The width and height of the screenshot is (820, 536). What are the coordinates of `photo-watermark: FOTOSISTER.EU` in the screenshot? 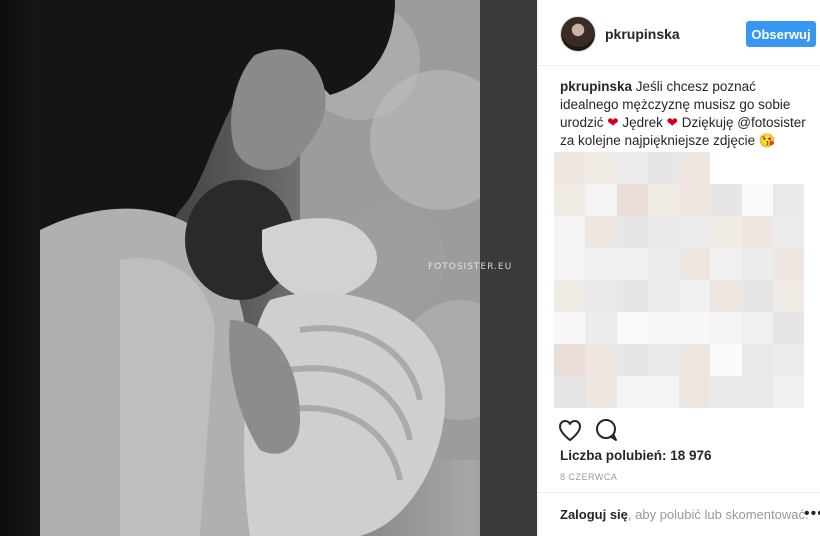 It's located at (470, 267).